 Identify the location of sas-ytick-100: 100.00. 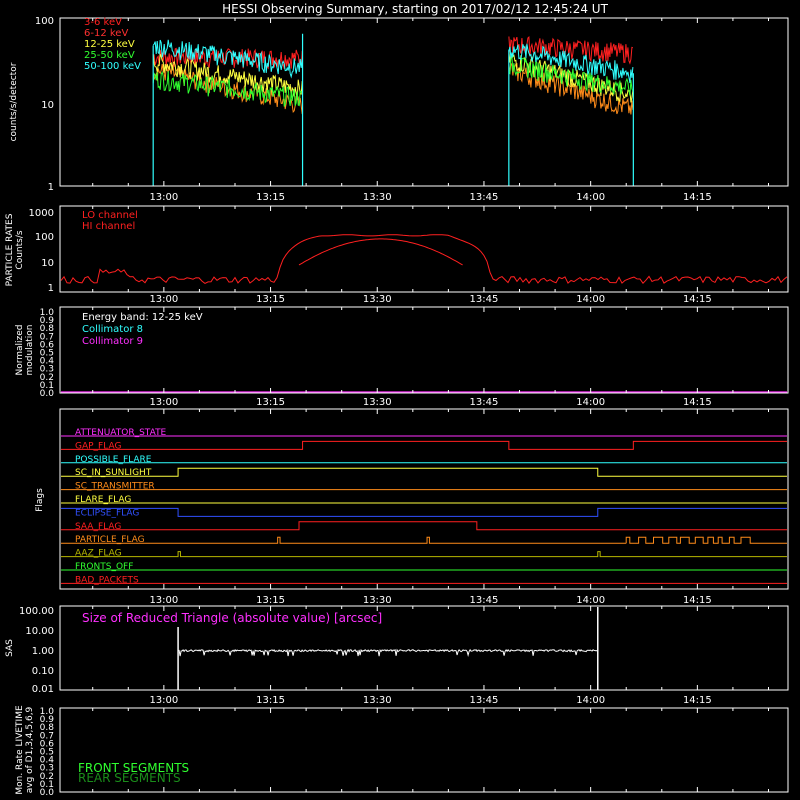
(36, 611).